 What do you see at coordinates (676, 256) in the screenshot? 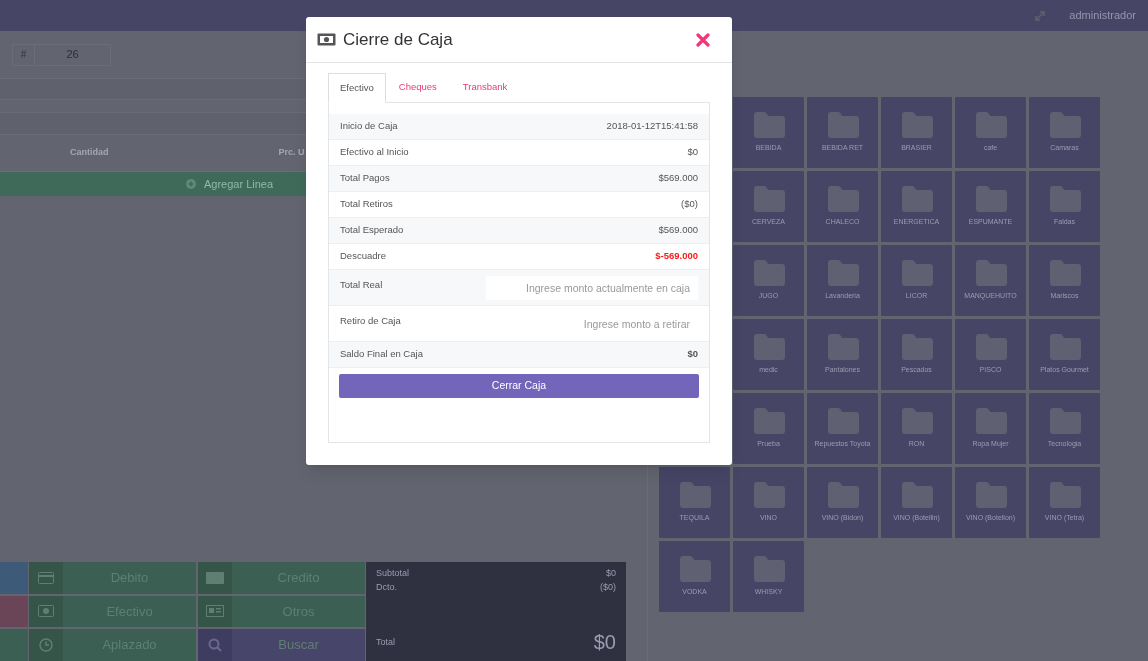
I see `row-value: $-569.000` at bounding box center [676, 256].